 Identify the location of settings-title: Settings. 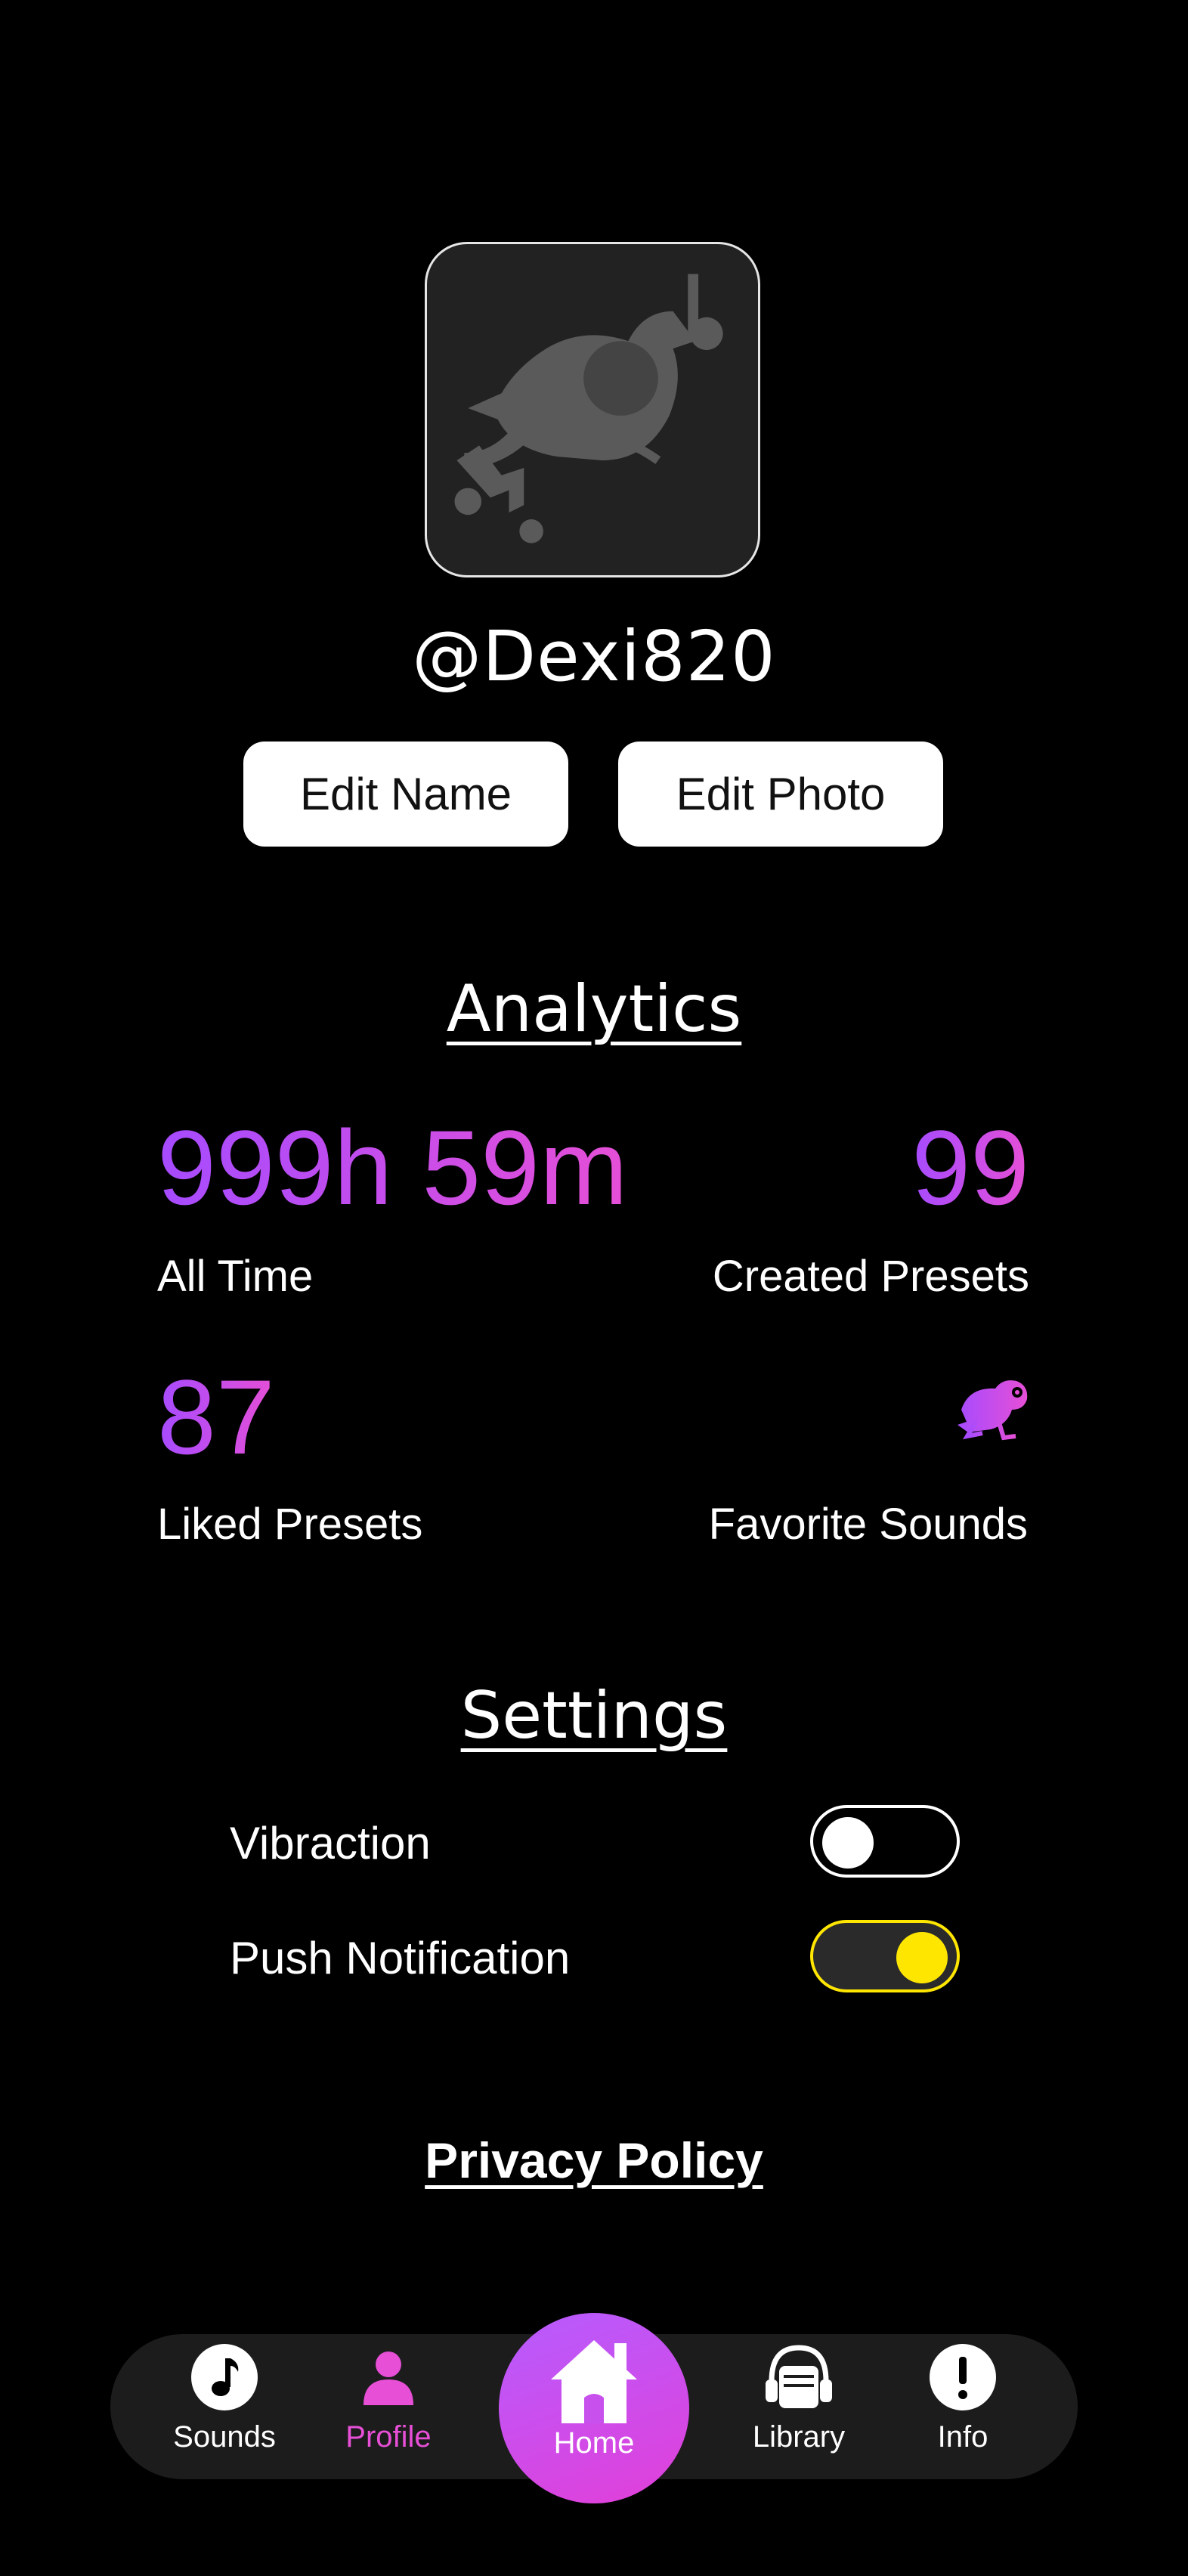
(594, 1716).